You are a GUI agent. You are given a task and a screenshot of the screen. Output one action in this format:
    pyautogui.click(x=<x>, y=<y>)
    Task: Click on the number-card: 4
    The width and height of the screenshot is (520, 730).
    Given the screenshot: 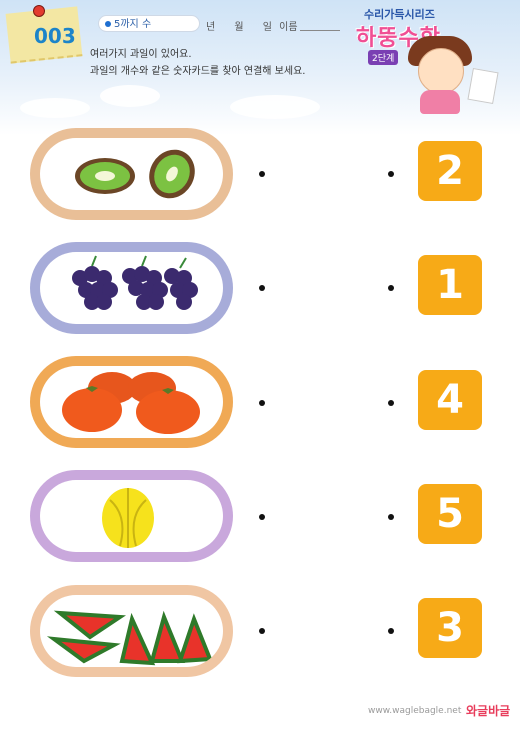 What is the action you would take?
    pyautogui.click(x=450, y=400)
    